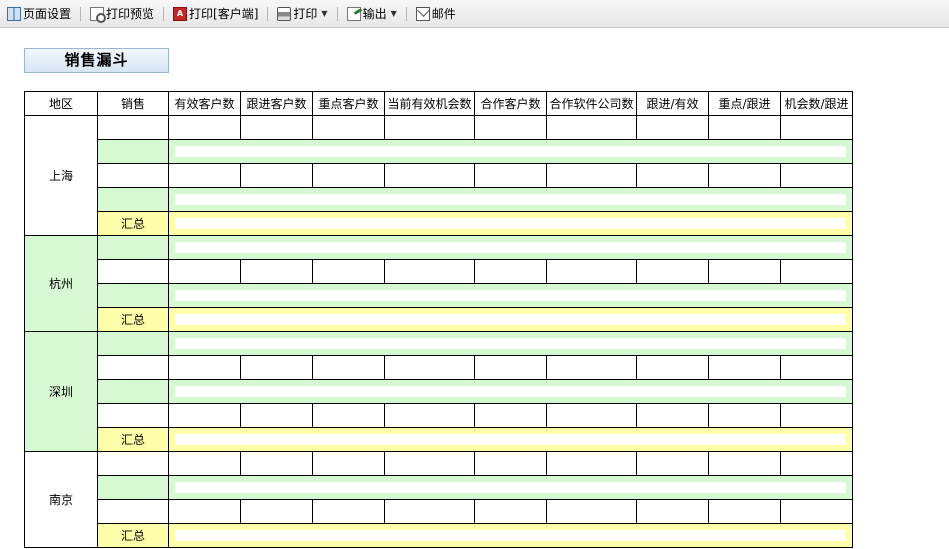 Image resolution: width=949 pixels, height=549 pixels. I want to click on page-setup-icon, so click(14, 13).